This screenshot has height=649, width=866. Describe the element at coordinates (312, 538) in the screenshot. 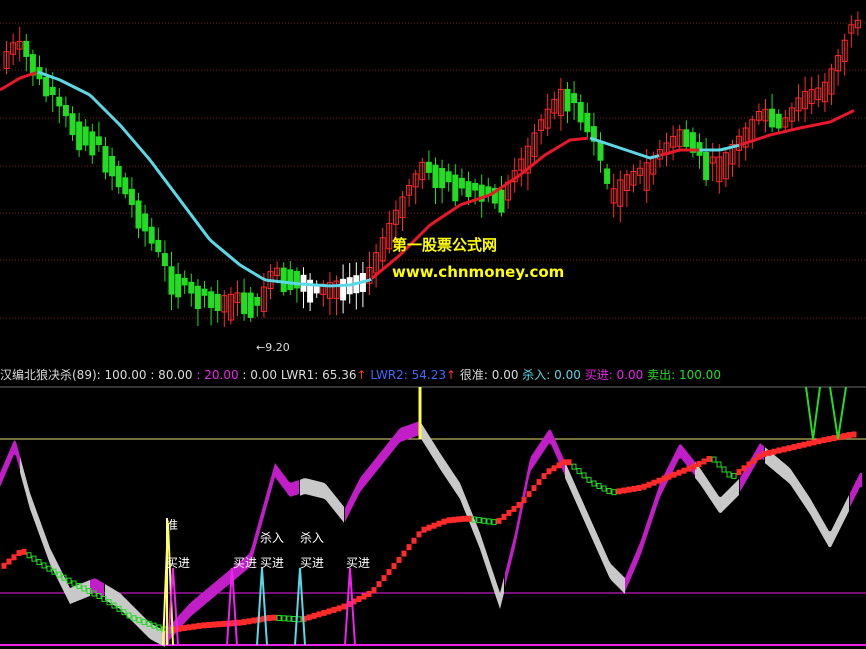

I see `signal-sharu-label-2: 杀入` at that location.